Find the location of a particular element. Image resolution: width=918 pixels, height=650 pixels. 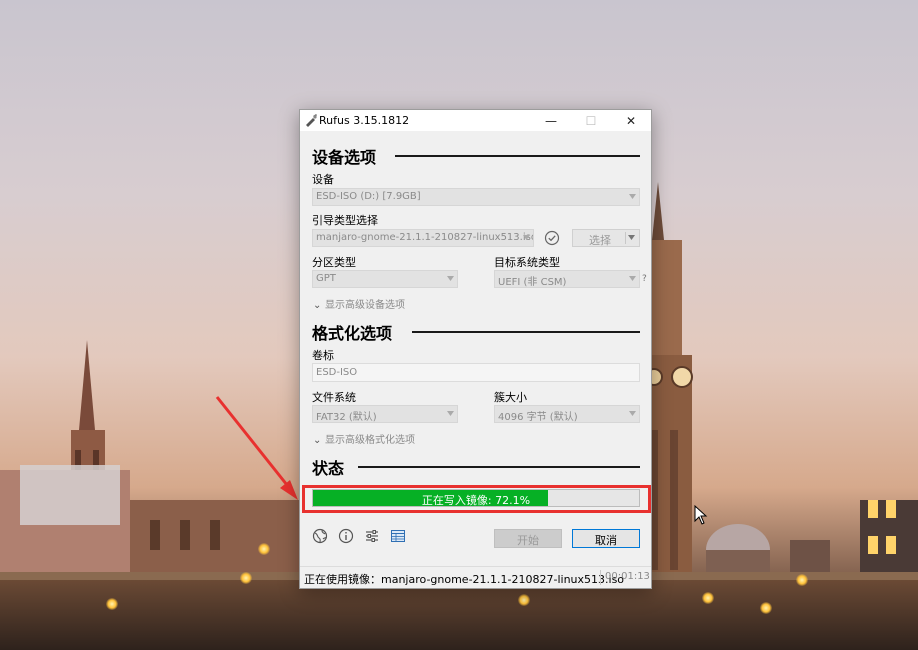

show-advanced-format-toggle: ⌄ 显示高级格式化选项 is located at coordinates (364, 438).